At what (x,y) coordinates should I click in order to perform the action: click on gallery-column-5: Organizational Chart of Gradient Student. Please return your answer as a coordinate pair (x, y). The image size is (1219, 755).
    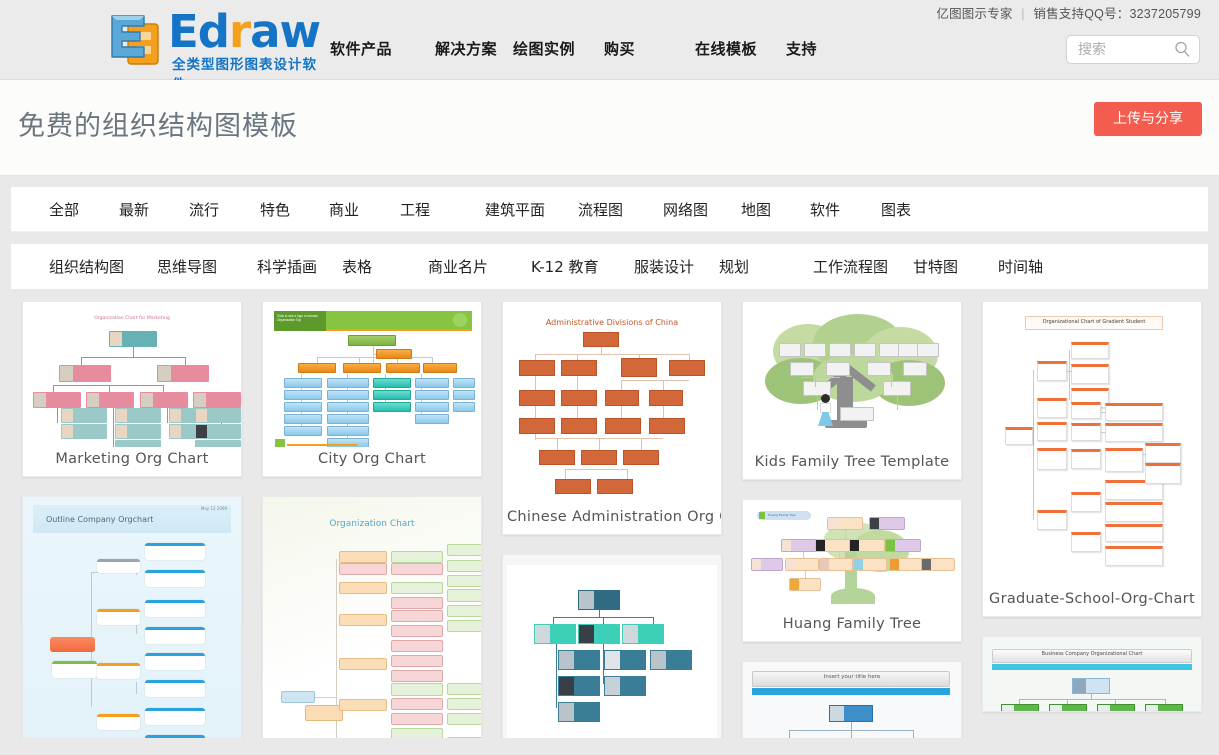
    Looking at the image, I should click on (1092, 516).